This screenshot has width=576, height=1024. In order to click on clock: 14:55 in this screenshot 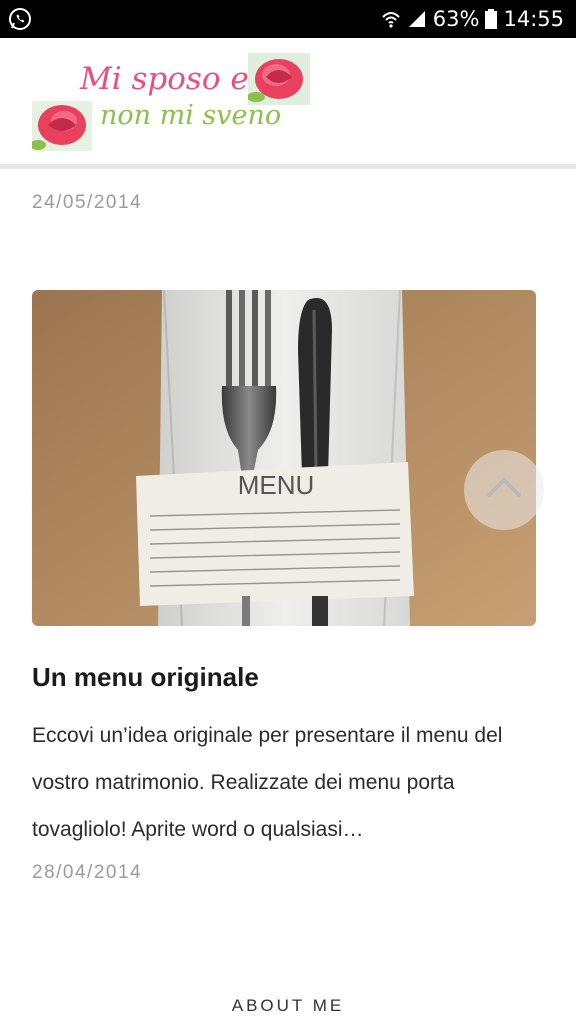, I will do `click(533, 19)`.